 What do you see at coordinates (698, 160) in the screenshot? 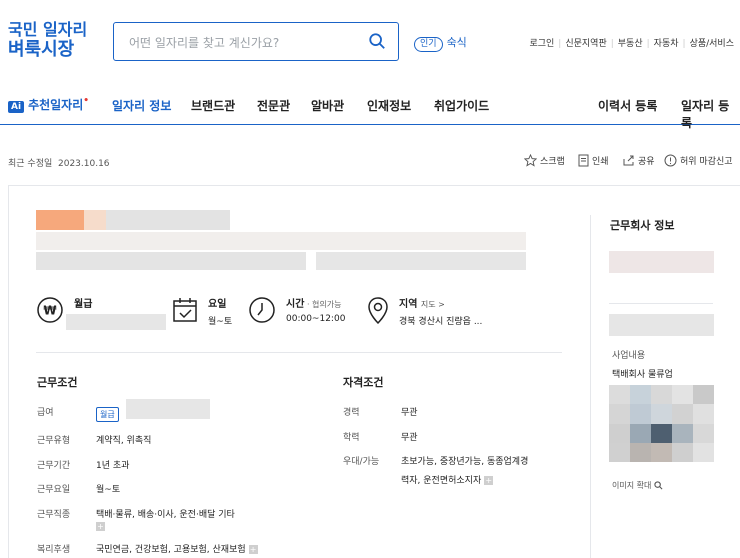
I see `report-button: 허위 마감신고` at bounding box center [698, 160].